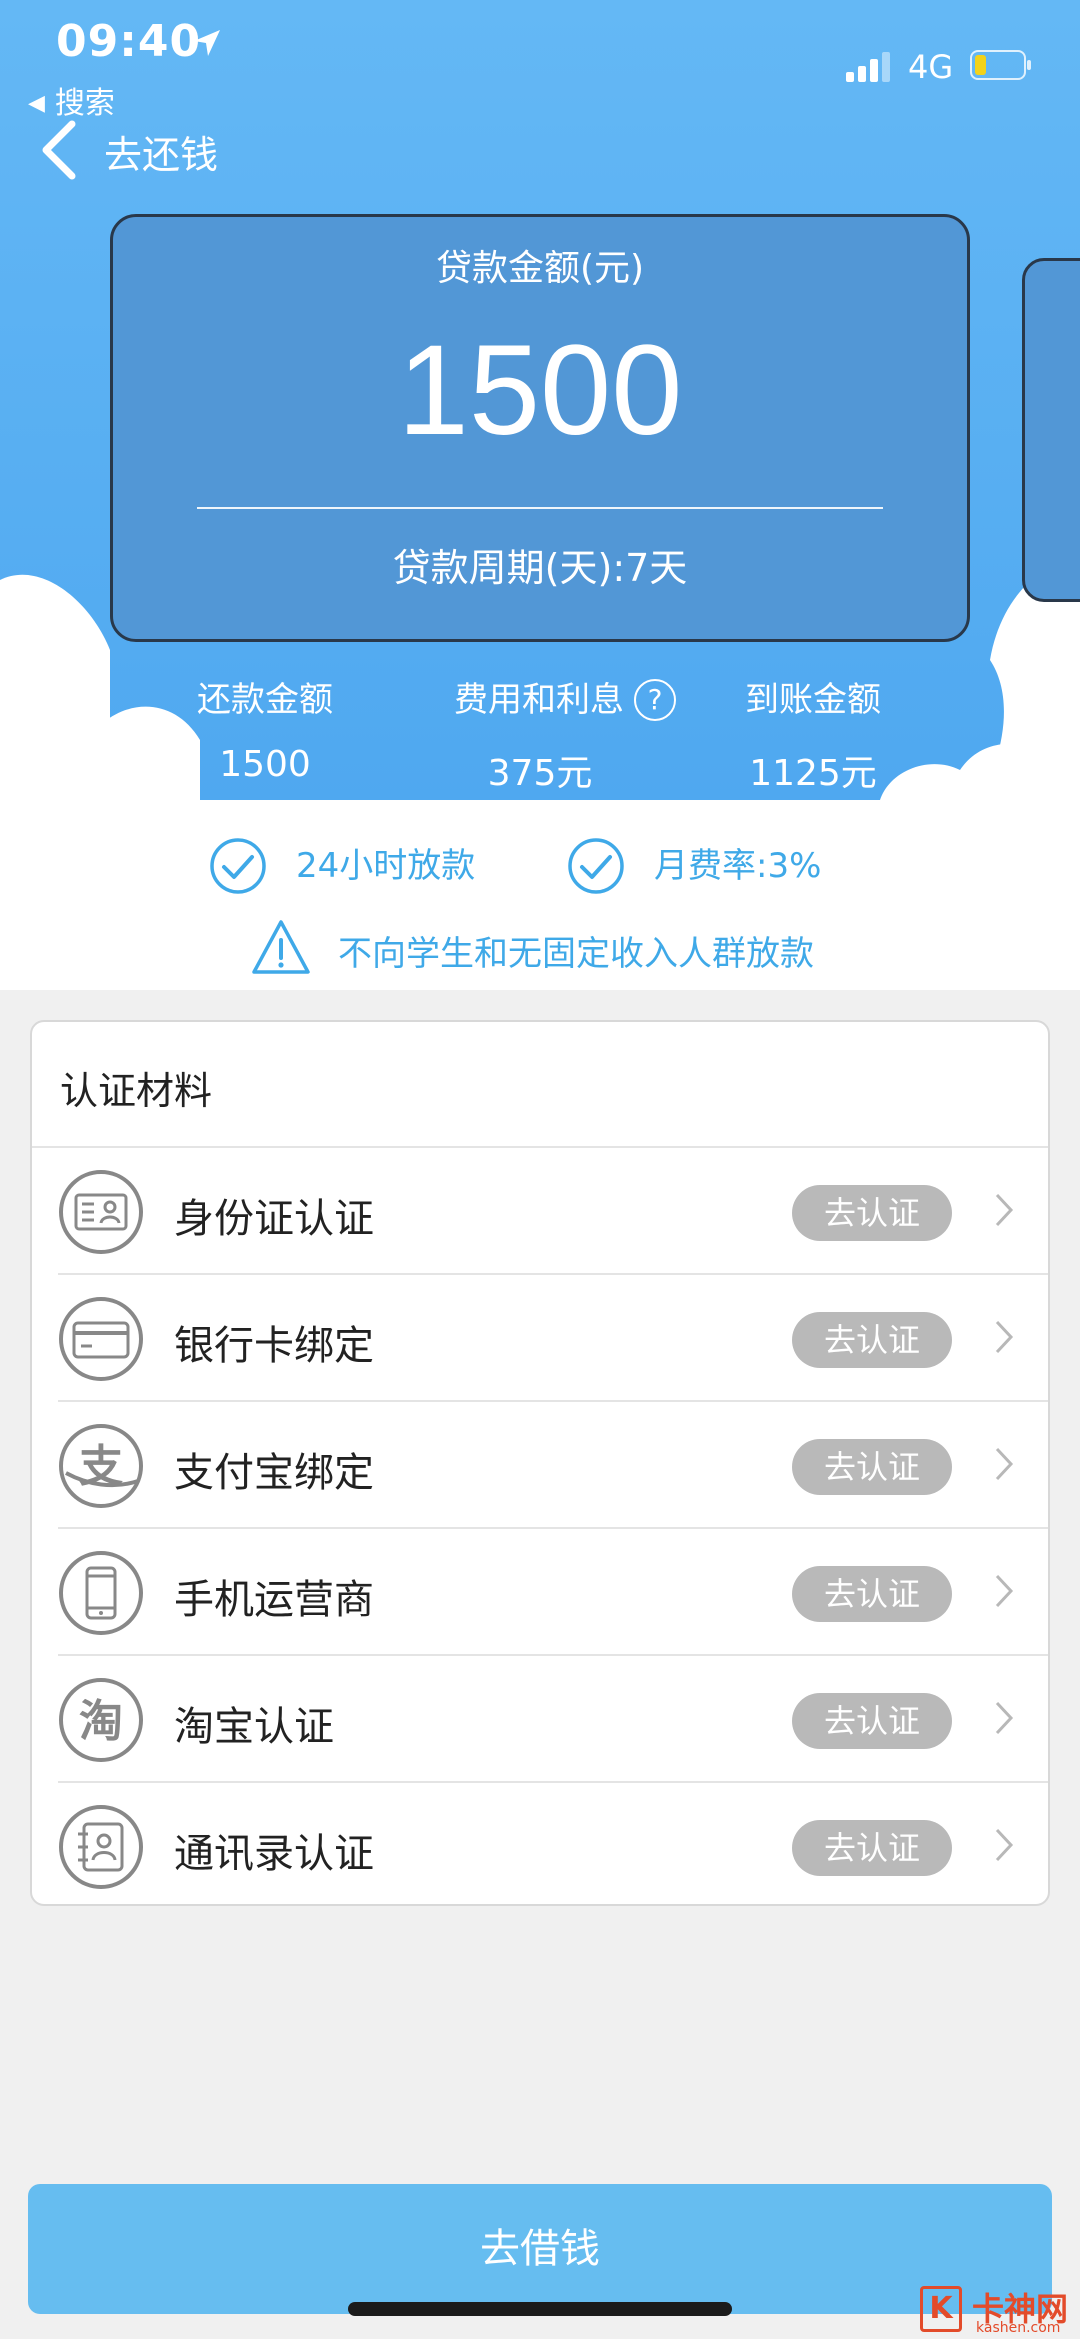 The image size is (1080, 2339). I want to click on received-amount-value: 1125元, so click(813, 773).